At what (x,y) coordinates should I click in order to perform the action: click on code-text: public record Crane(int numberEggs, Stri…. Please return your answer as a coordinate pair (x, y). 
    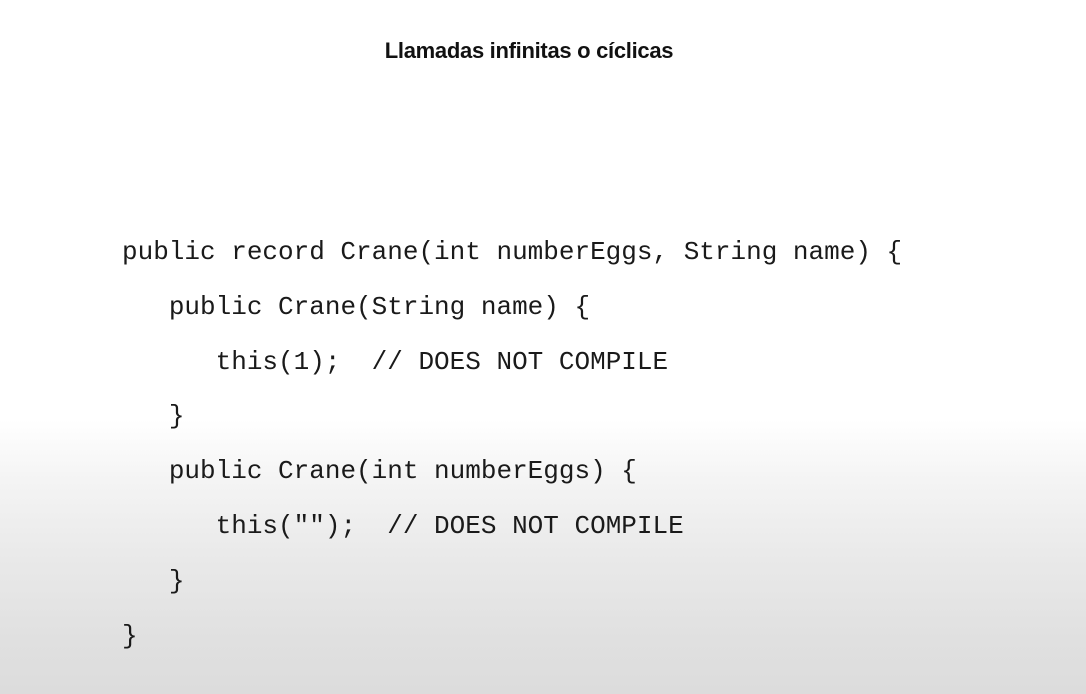
    Looking at the image, I should click on (512, 252).